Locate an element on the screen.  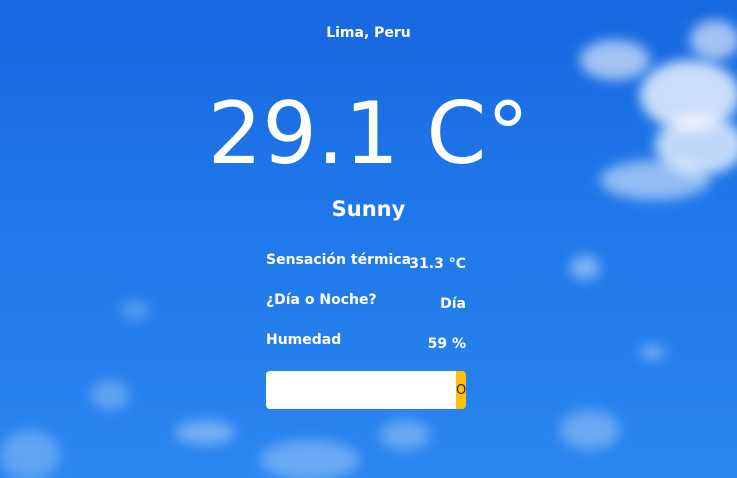
day-night-label: ¿Día o Noche? is located at coordinates (321, 300).